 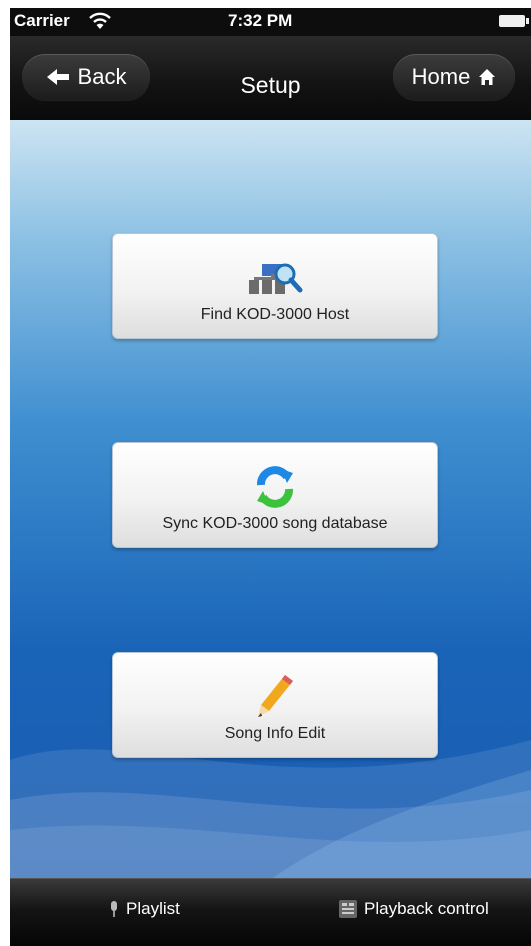 I want to click on playback-control-icon, so click(x=348, y=909).